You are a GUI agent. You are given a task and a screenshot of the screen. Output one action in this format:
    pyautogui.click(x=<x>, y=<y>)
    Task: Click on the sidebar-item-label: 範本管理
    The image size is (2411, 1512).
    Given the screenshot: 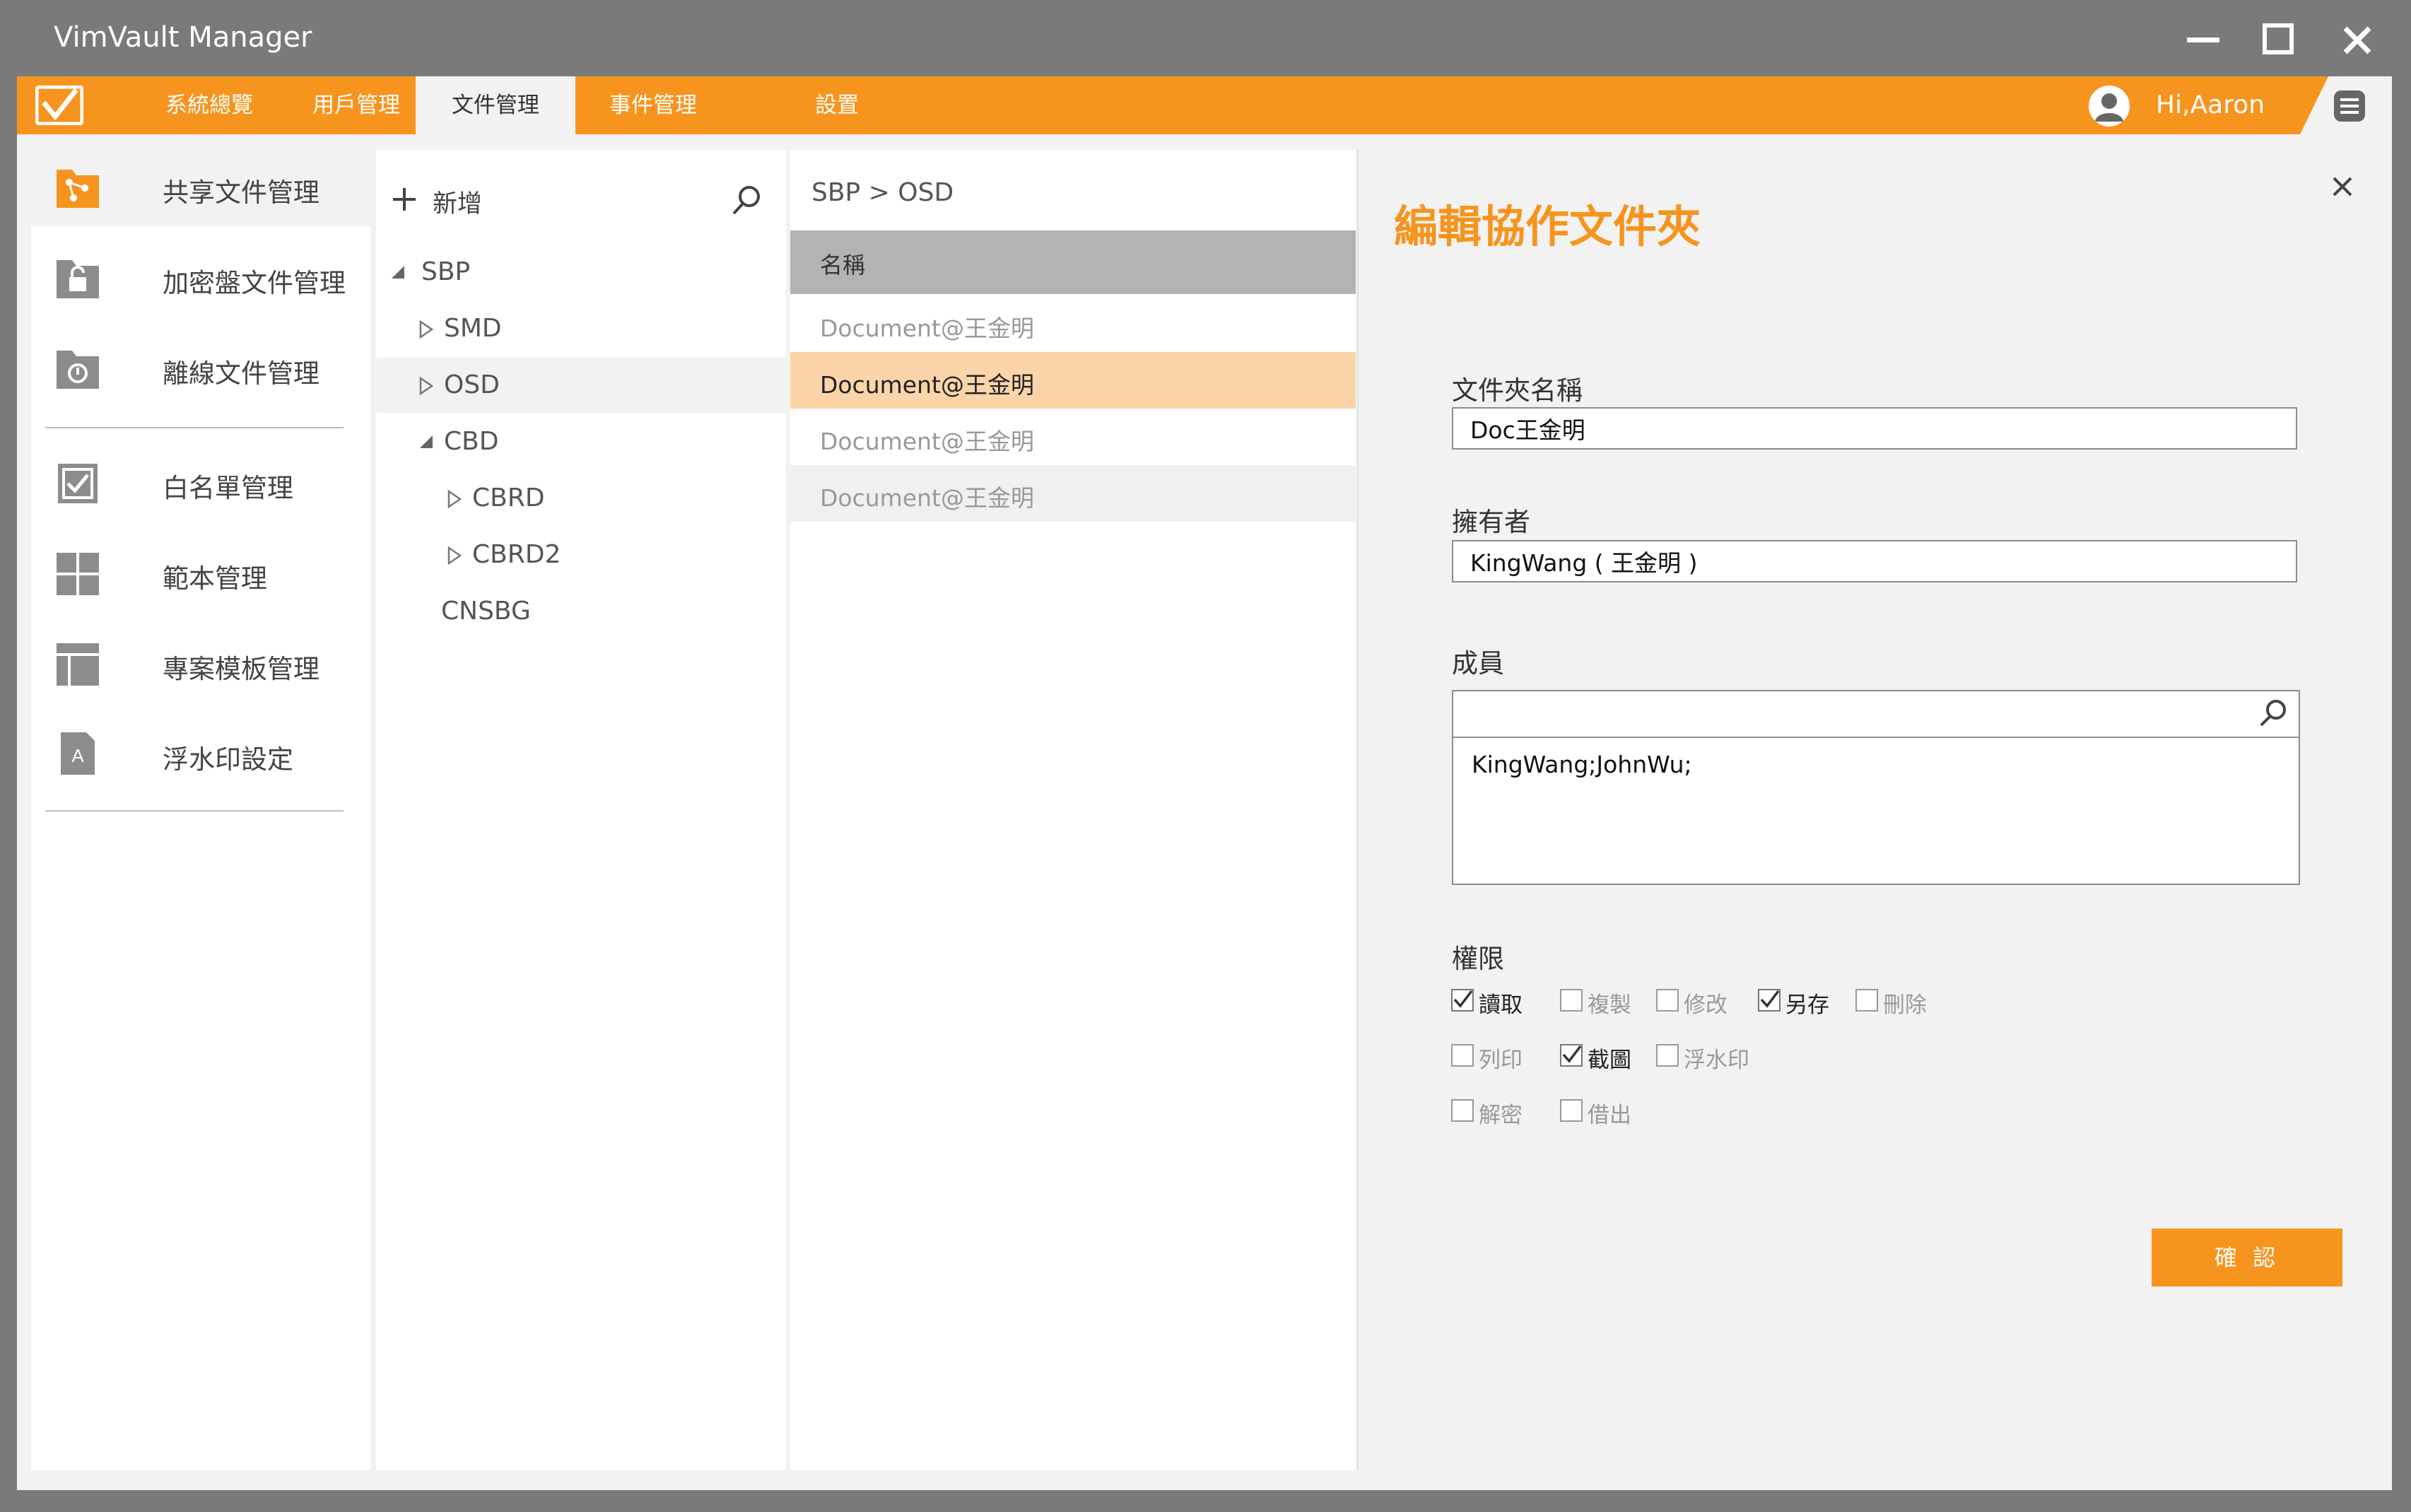 What is the action you would take?
    pyautogui.click(x=215, y=578)
    